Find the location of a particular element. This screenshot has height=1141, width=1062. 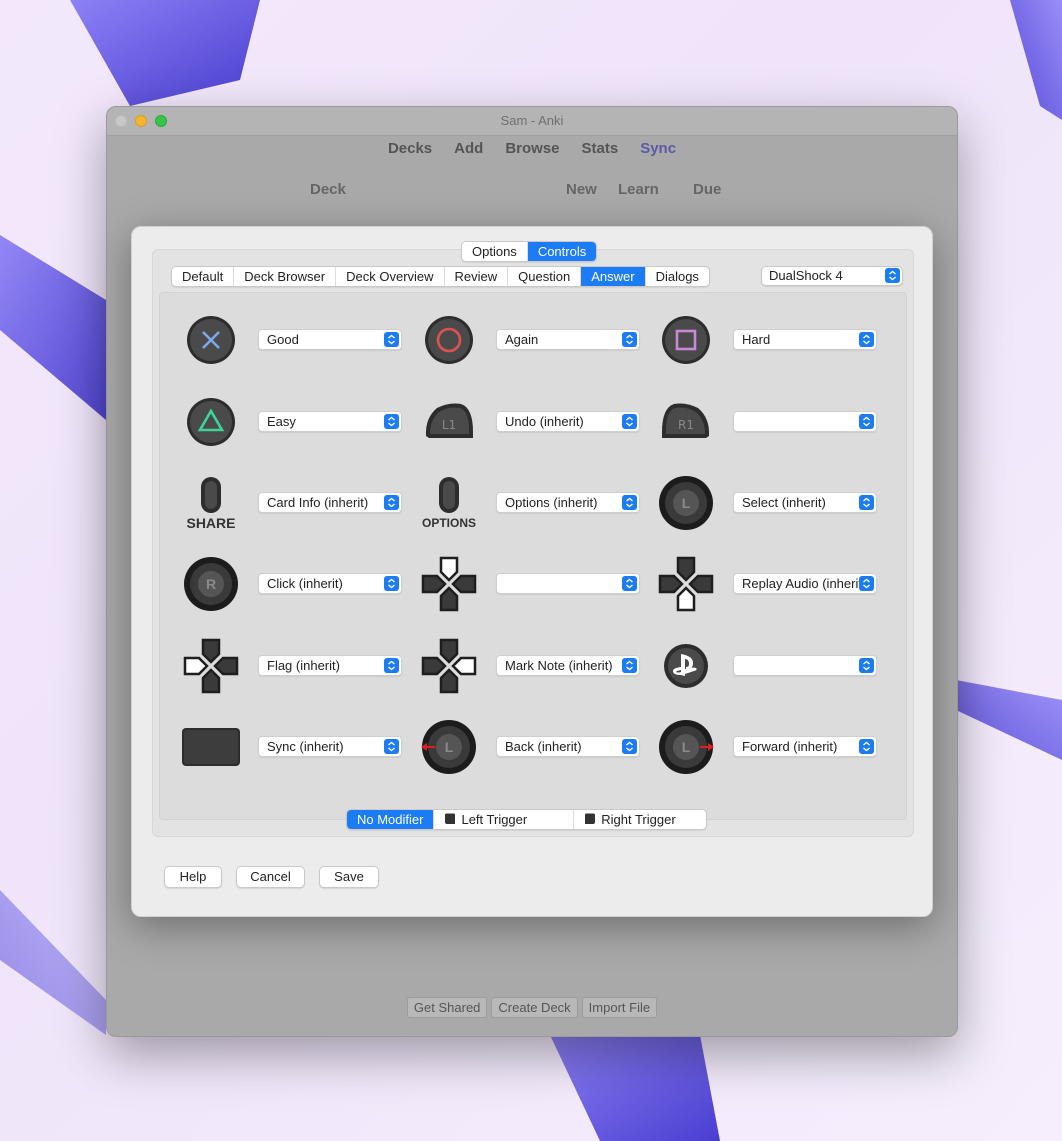

svg-text: R1 is located at coordinates (686, 425).